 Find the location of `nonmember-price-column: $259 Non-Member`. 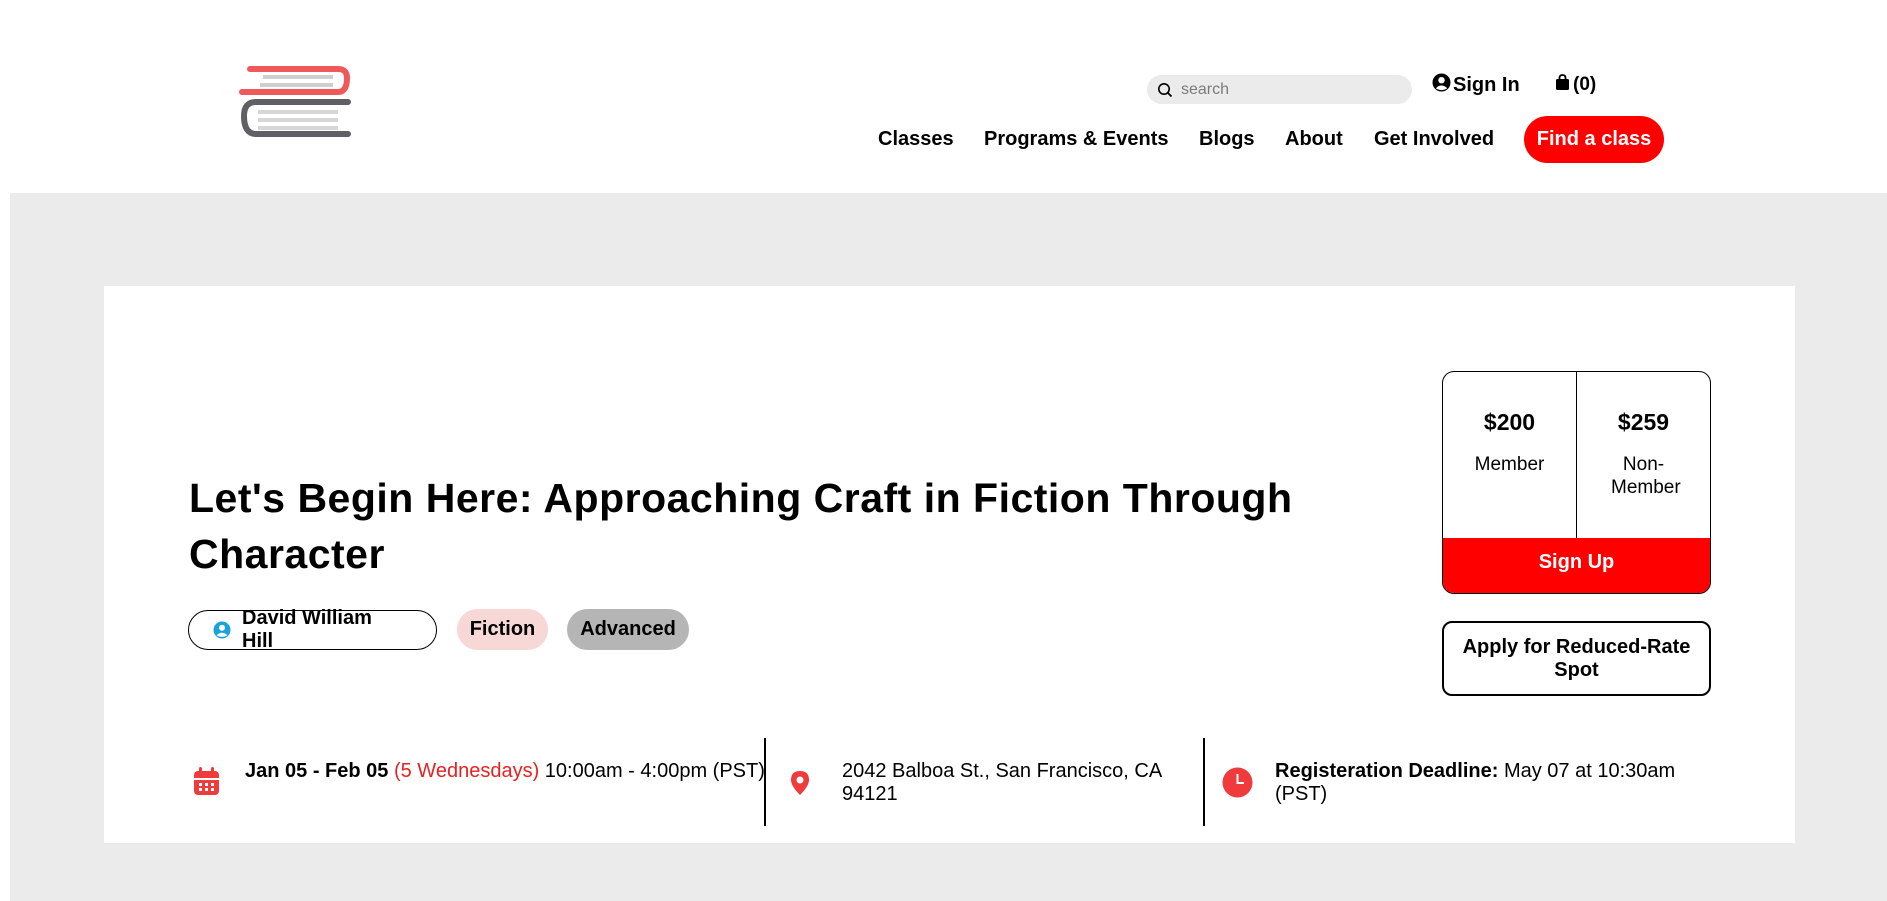

nonmember-price-column: $259 Non-Member is located at coordinates (1643, 455).